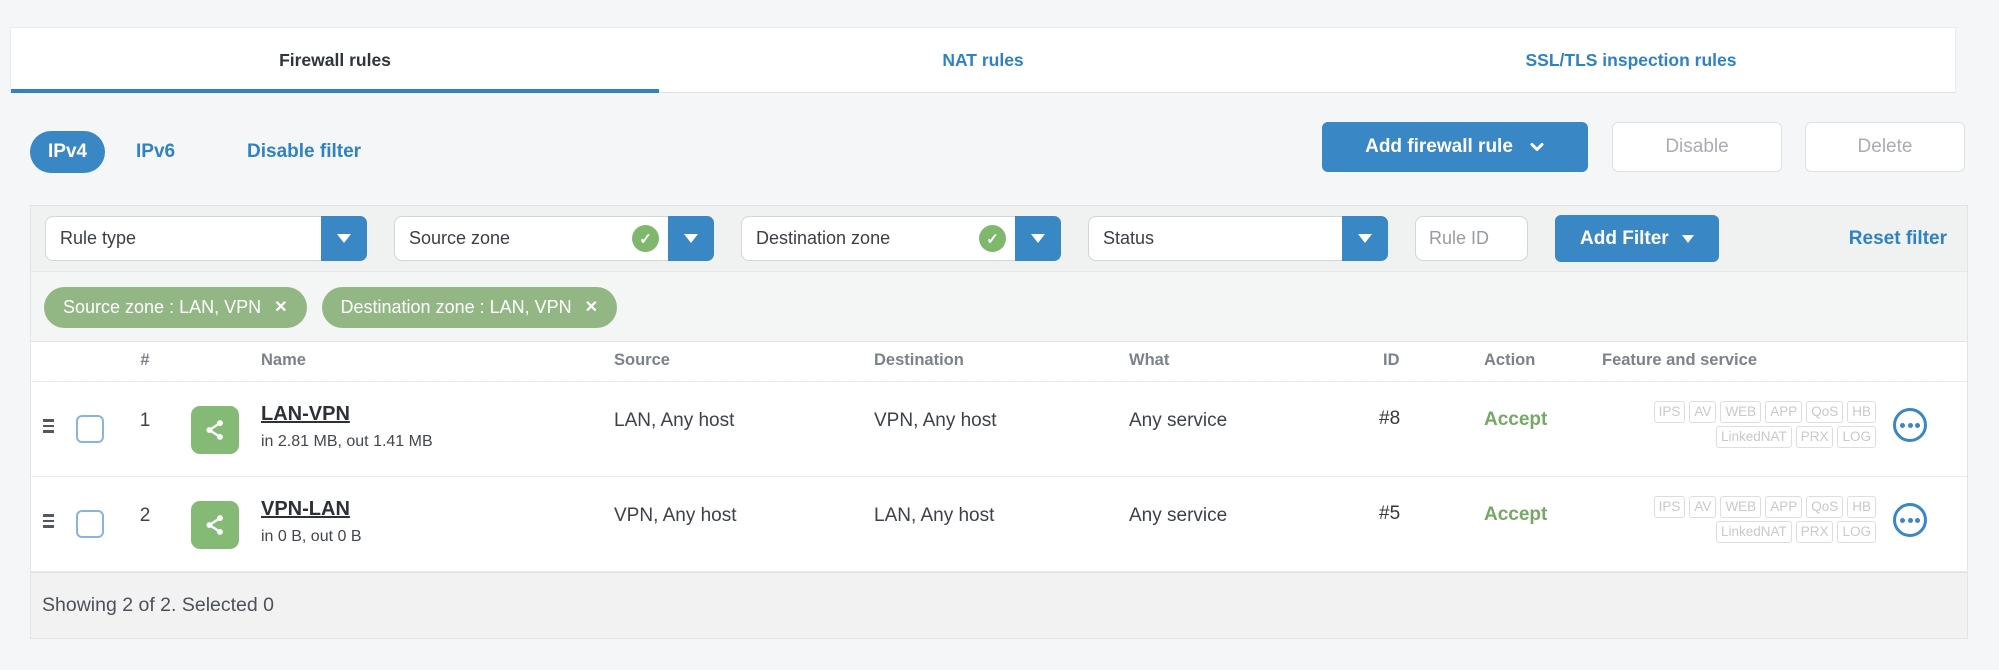 This screenshot has width=1999, height=670. I want to click on add-firewall-rule-button: Add firewall rule, so click(1455, 147).